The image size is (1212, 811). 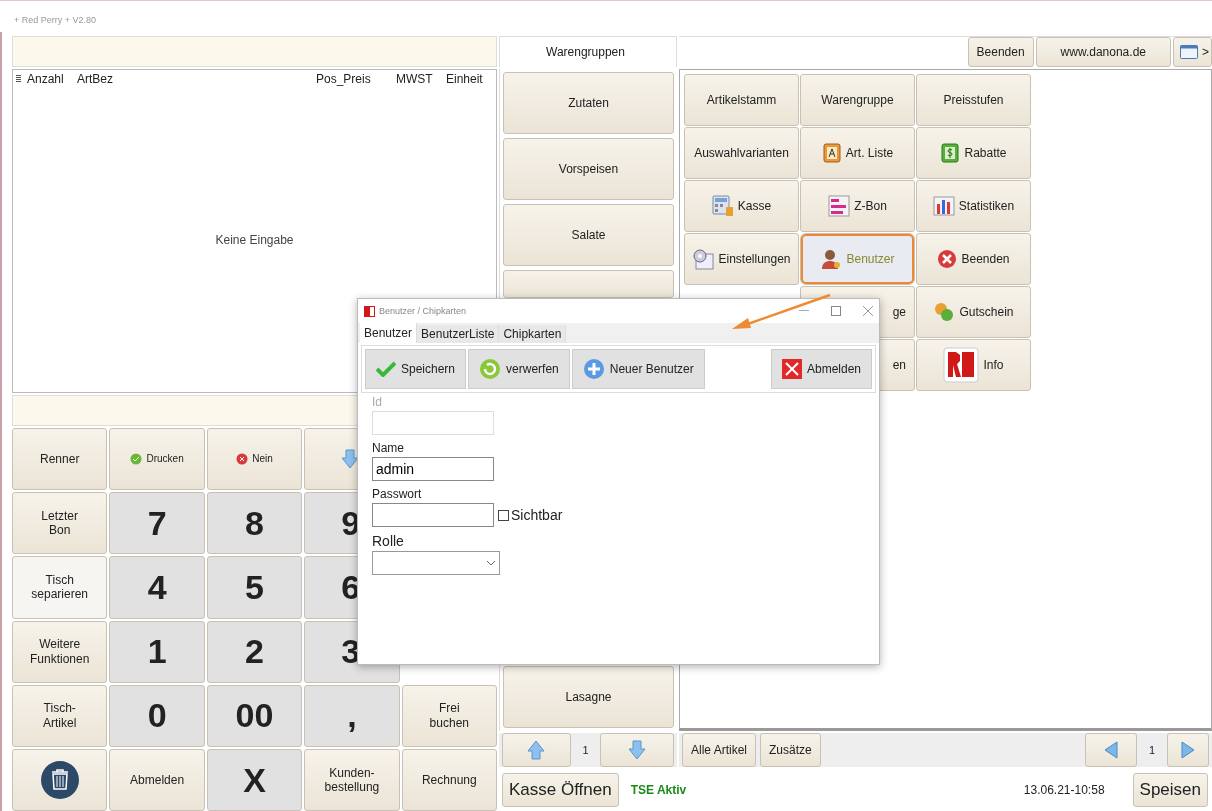 What do you see at coordinates (350, 459) in the screenshot?
I see `down-arrow-icon` at bounding box center [350, 459].